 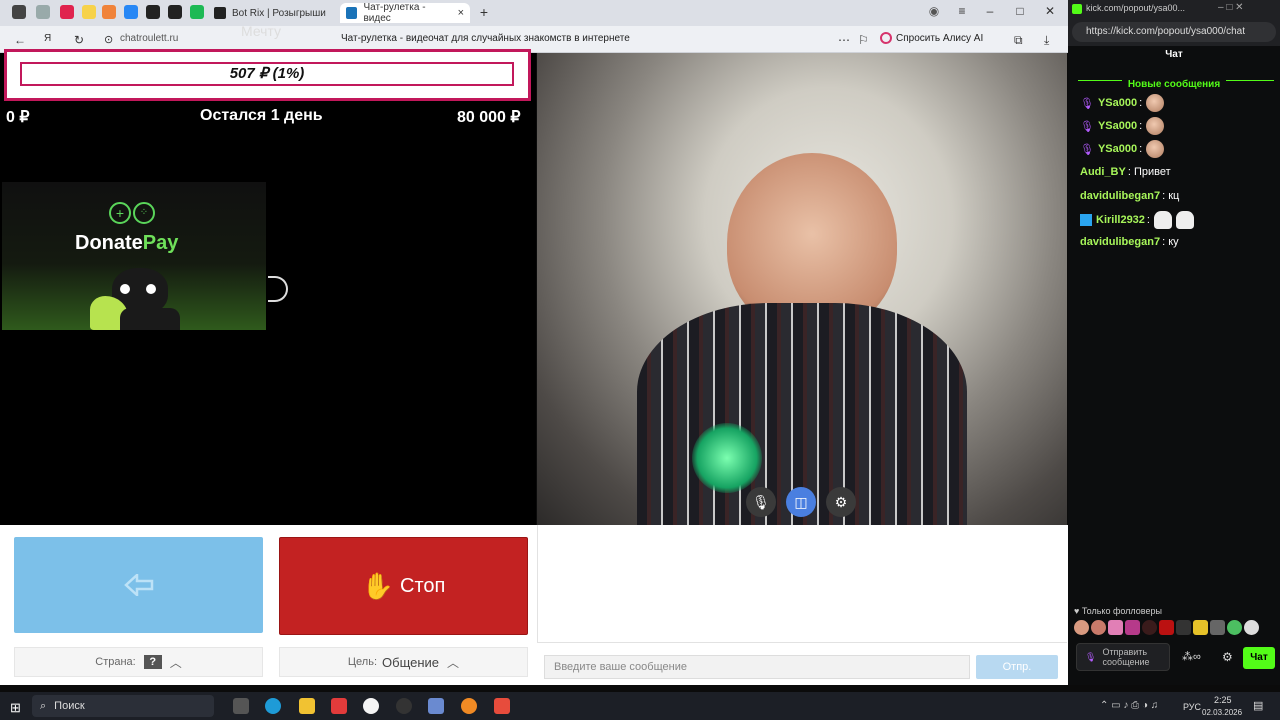 I want to click on close-tab-icon: ×, so click(x=461, y=13).